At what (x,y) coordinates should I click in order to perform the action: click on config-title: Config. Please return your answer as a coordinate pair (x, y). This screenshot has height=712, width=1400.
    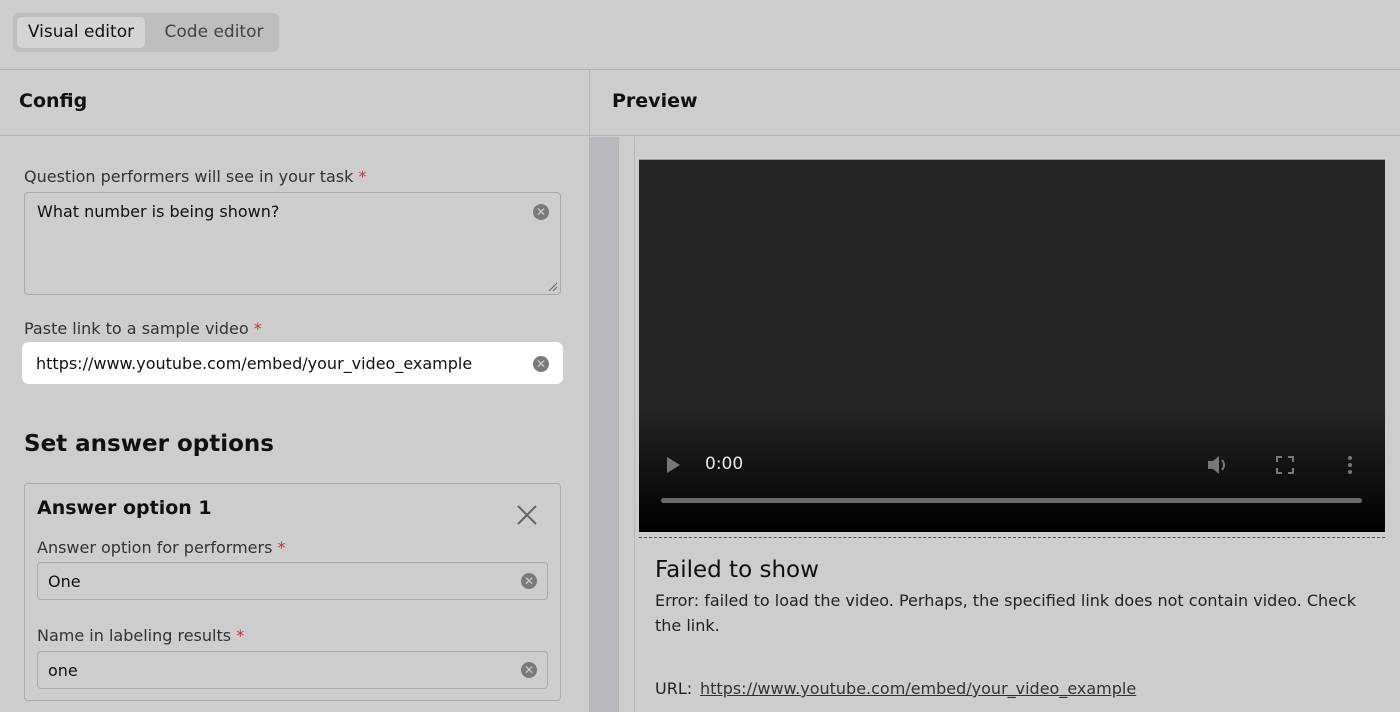
    Looking at the image, I should click on (53, 101).